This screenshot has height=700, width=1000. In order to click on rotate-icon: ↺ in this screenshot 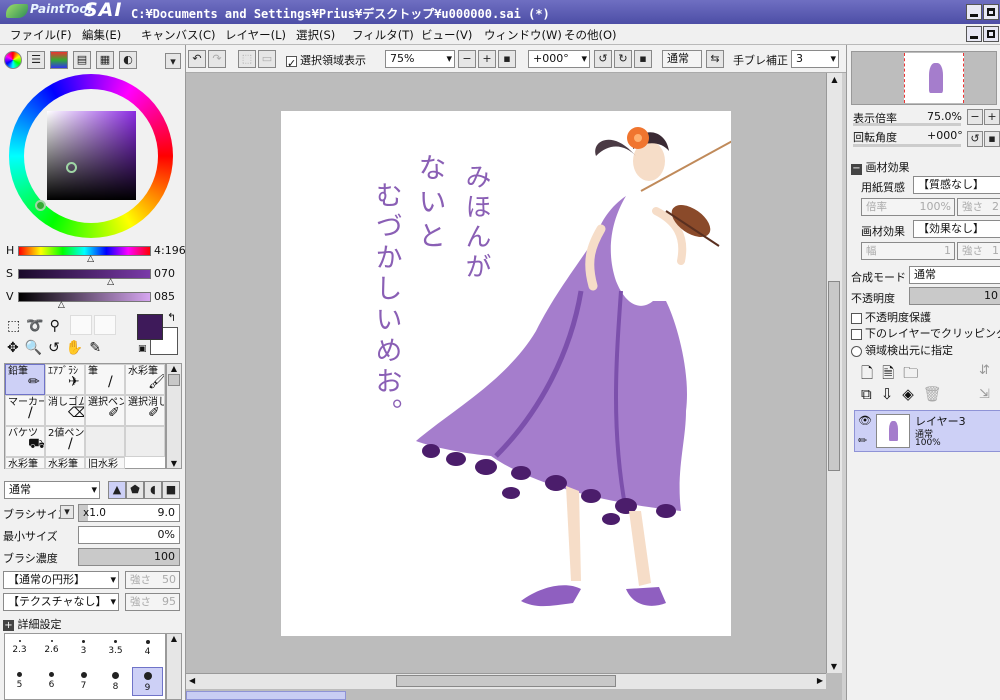, I will do `click(57, 348)`.